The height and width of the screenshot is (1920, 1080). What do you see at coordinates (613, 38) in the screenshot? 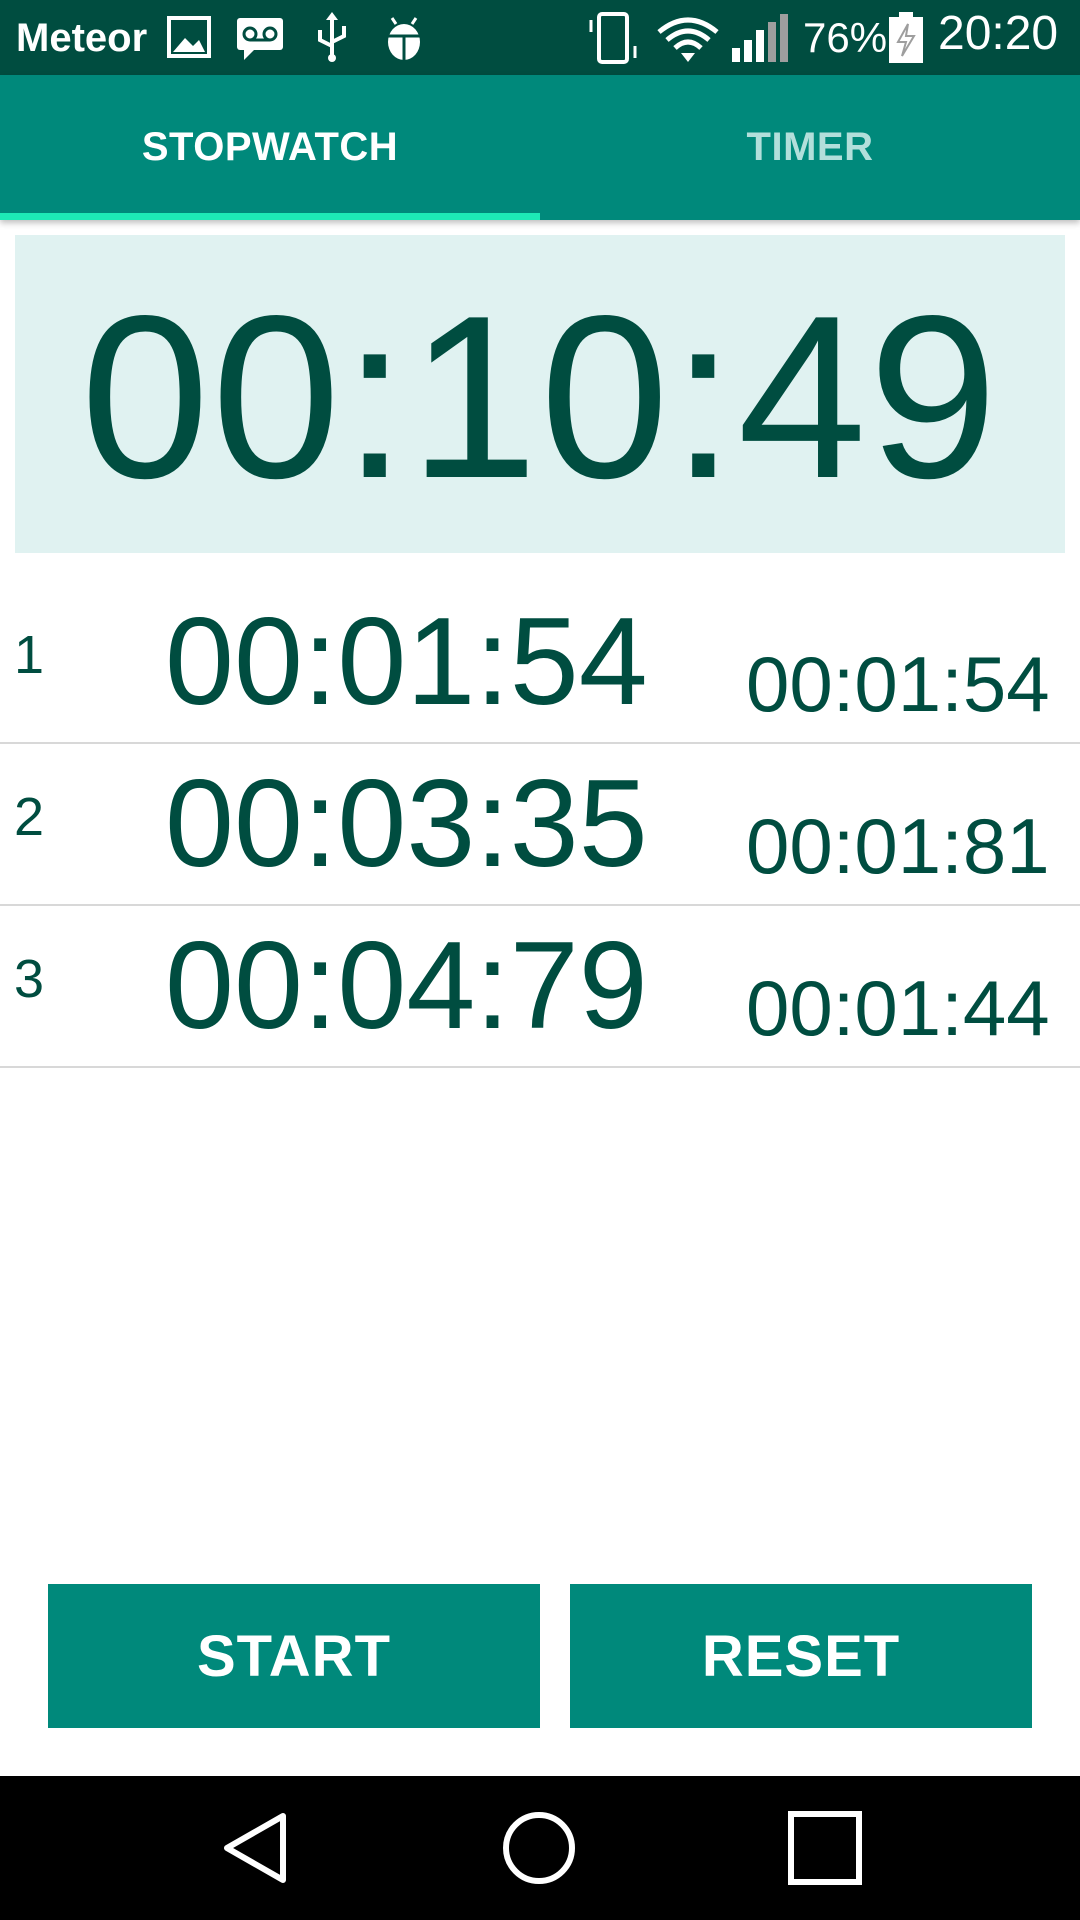
I see `vibrate-icon` at bounding box center [613, 38].